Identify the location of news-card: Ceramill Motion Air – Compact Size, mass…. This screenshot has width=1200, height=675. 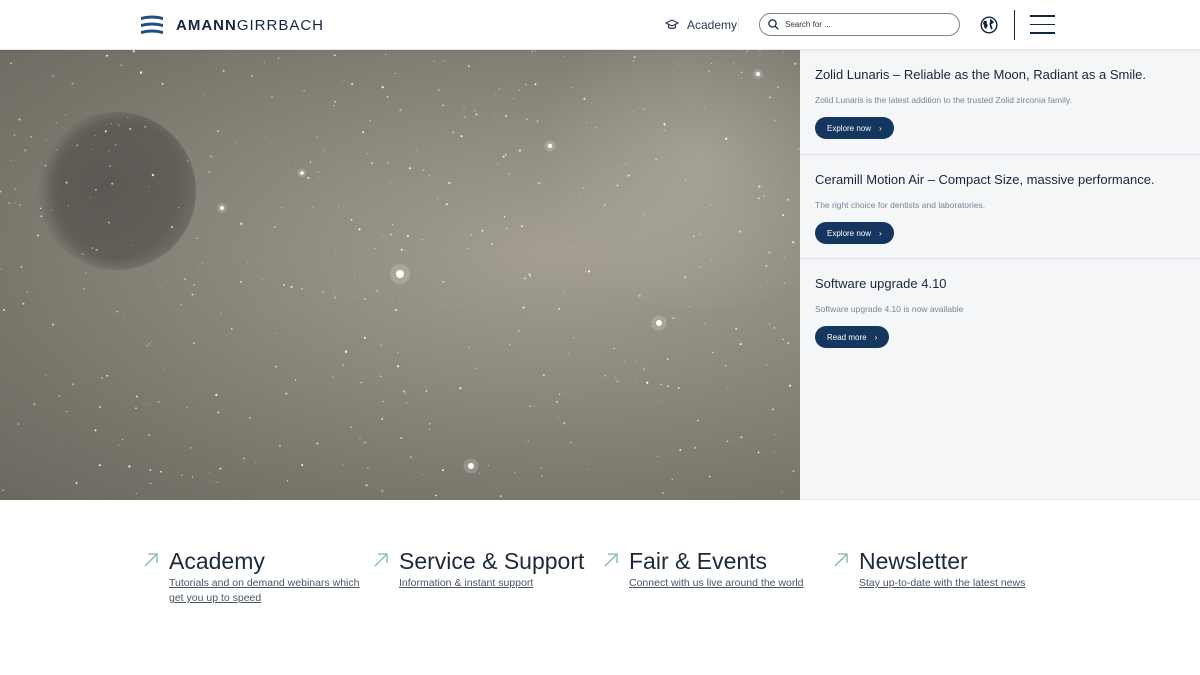
(1000, 207).